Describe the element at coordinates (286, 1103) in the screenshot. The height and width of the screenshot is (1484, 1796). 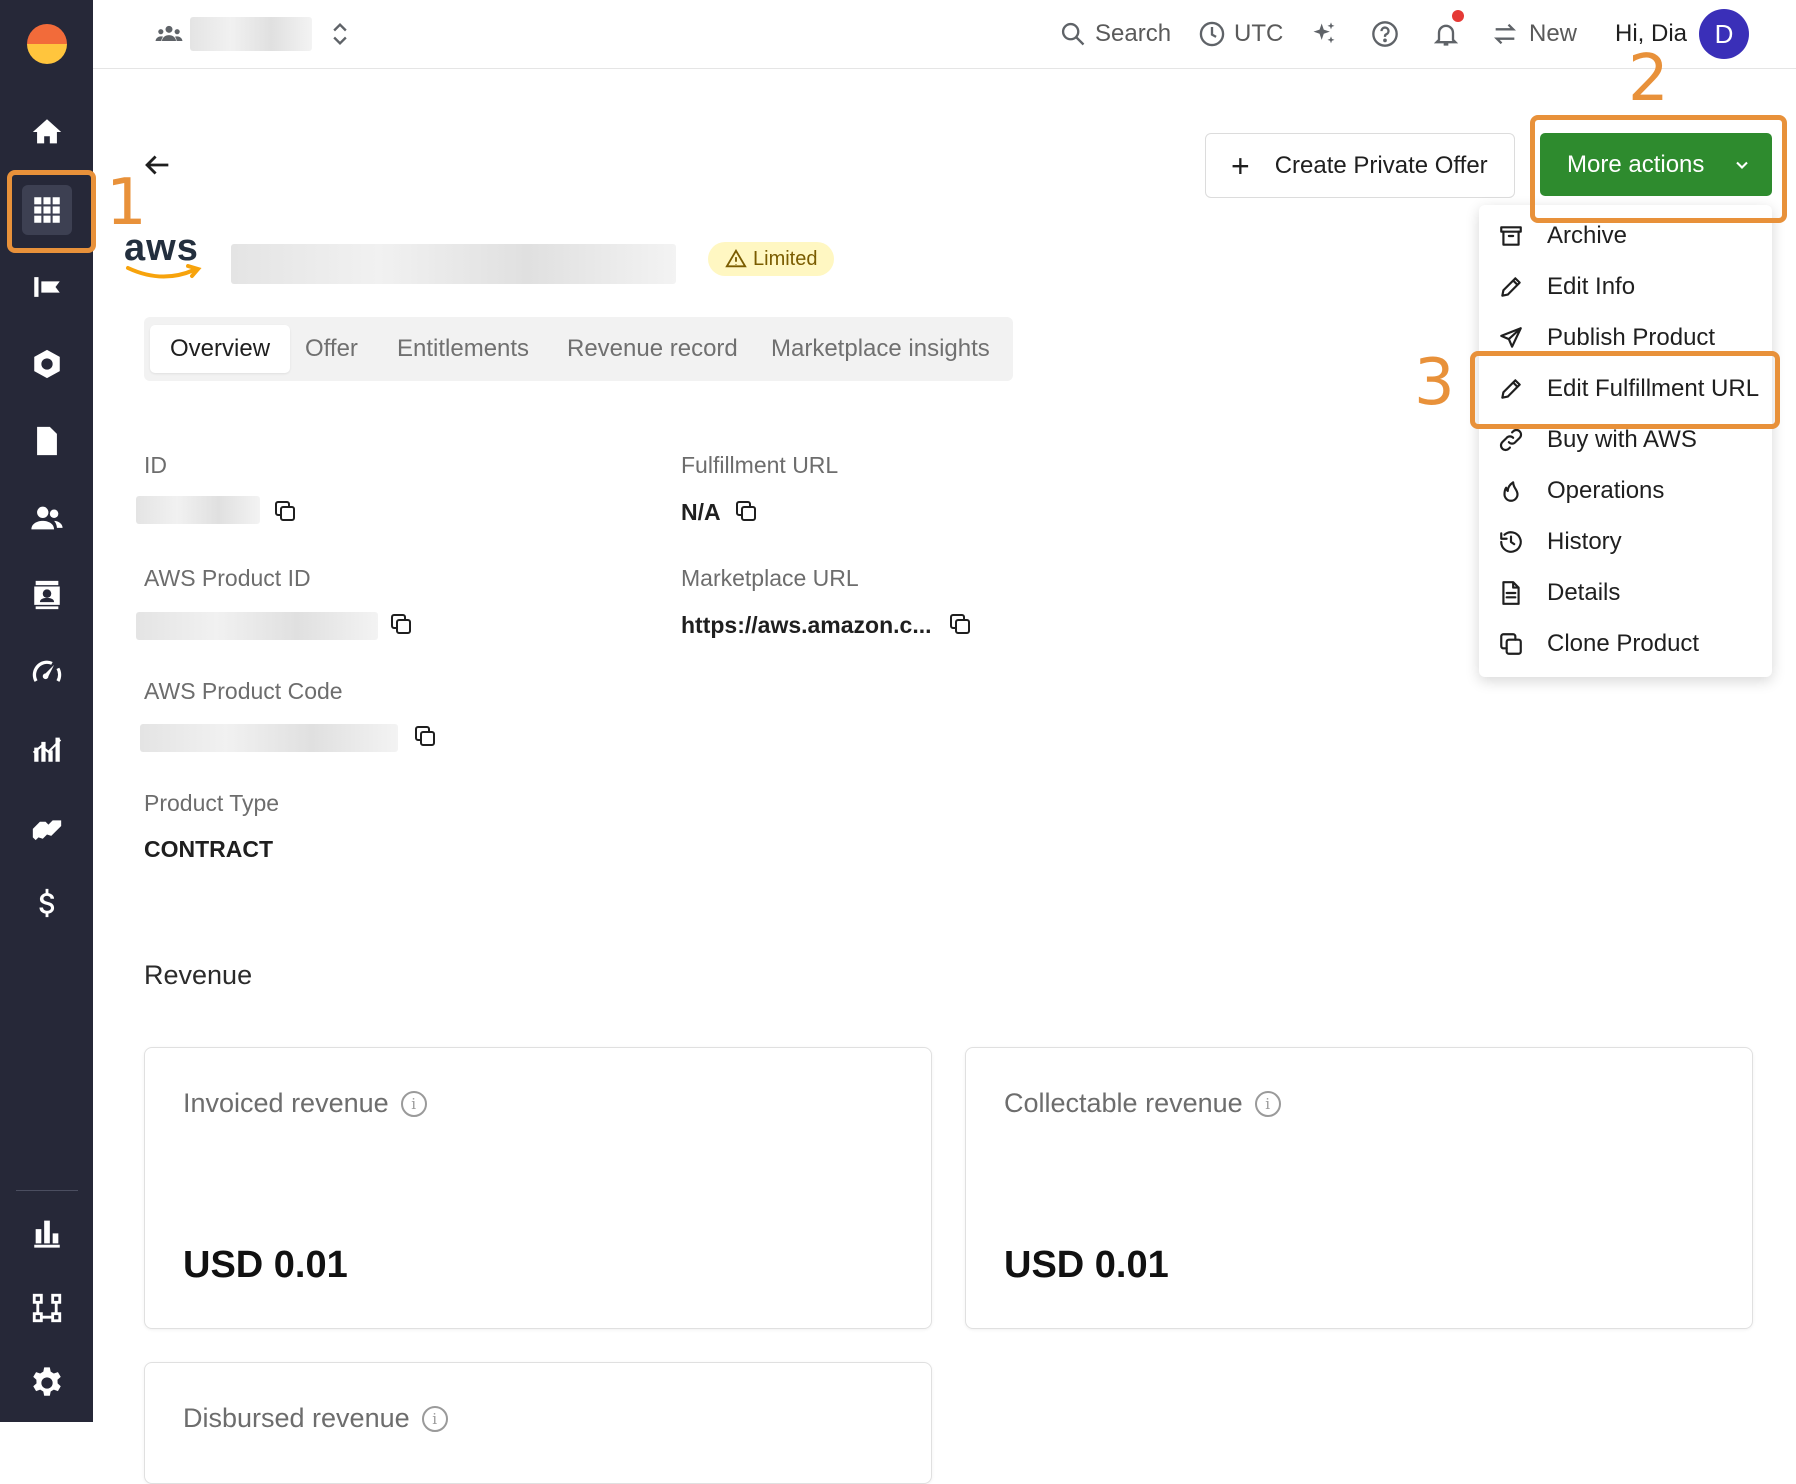
I see `invoiced-revenue-label: Invoiced revenue` at that location.